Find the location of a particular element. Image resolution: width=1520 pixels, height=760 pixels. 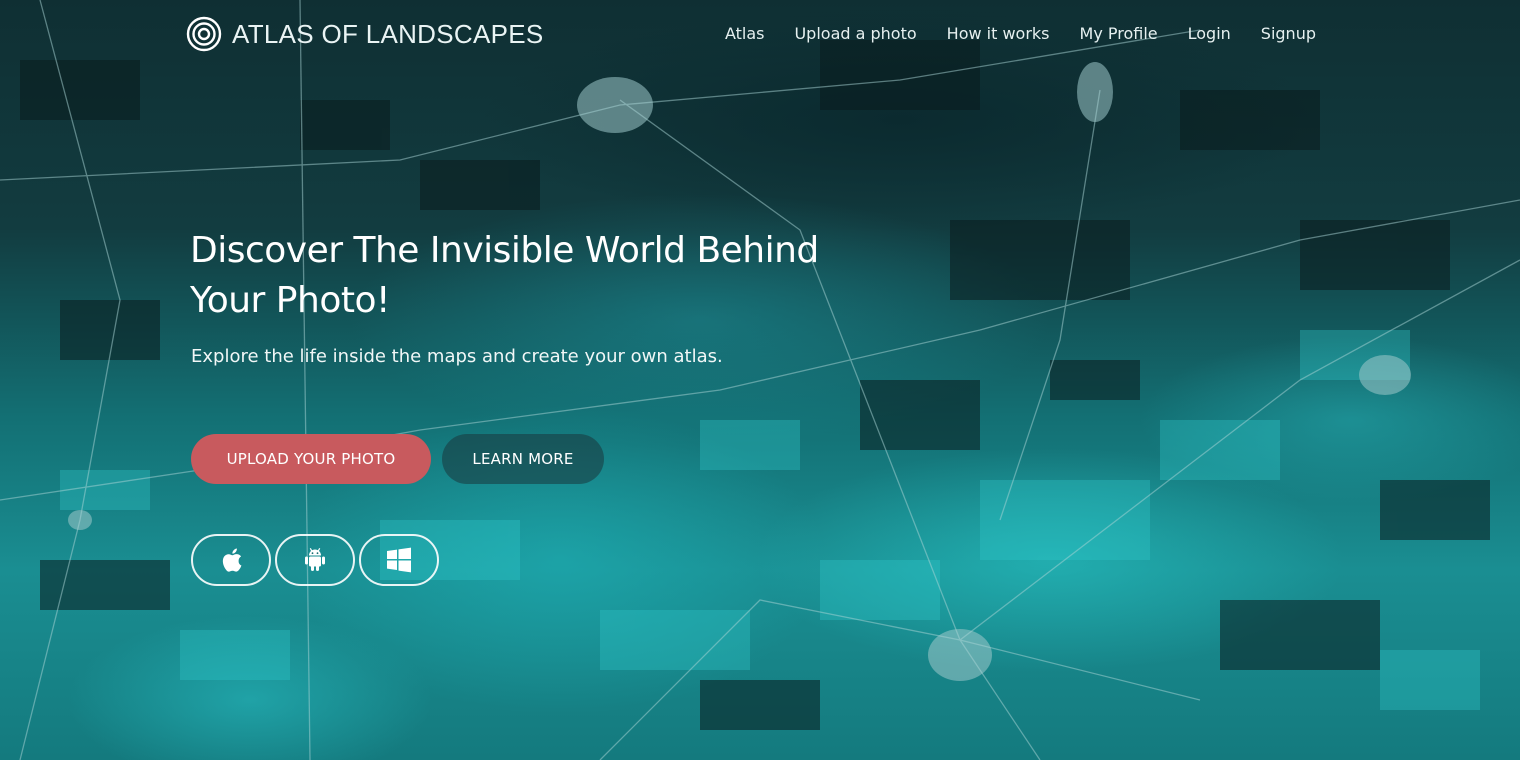

nav-link-my-profile: My Profile is located at coordinates (1119, 33).